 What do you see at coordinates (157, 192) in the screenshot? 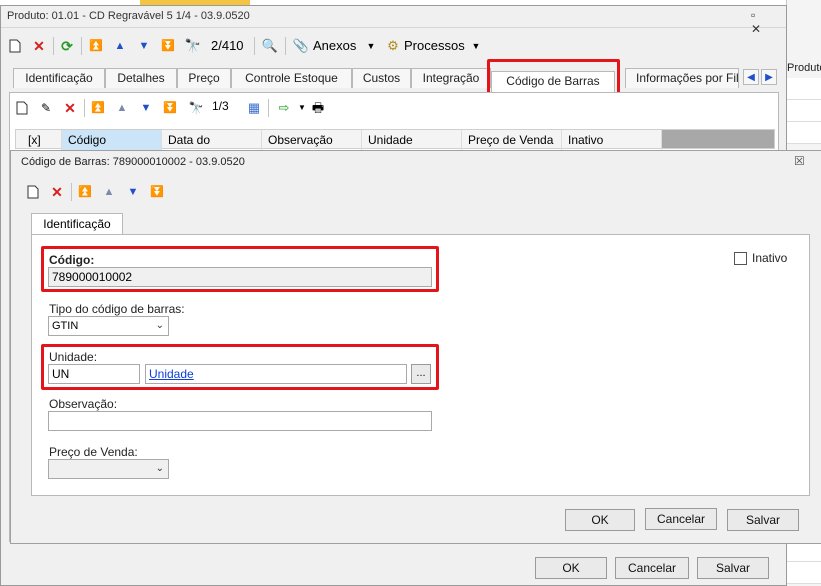
I see `dialog-last-icon: ⏬` at bounding box center [157, 192].